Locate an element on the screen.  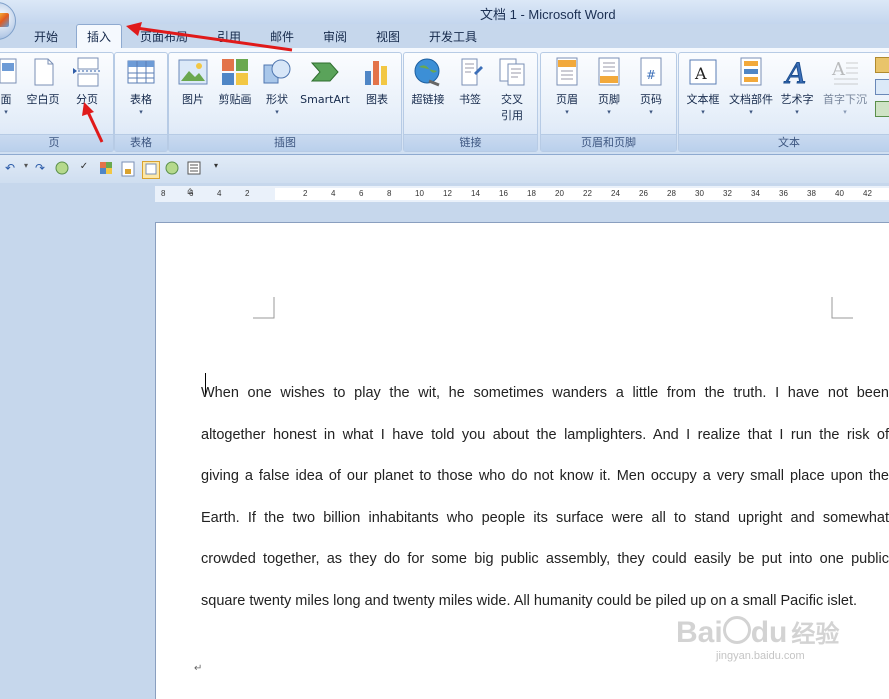
tab-view: 视图 is located at coordinates (388, 36).